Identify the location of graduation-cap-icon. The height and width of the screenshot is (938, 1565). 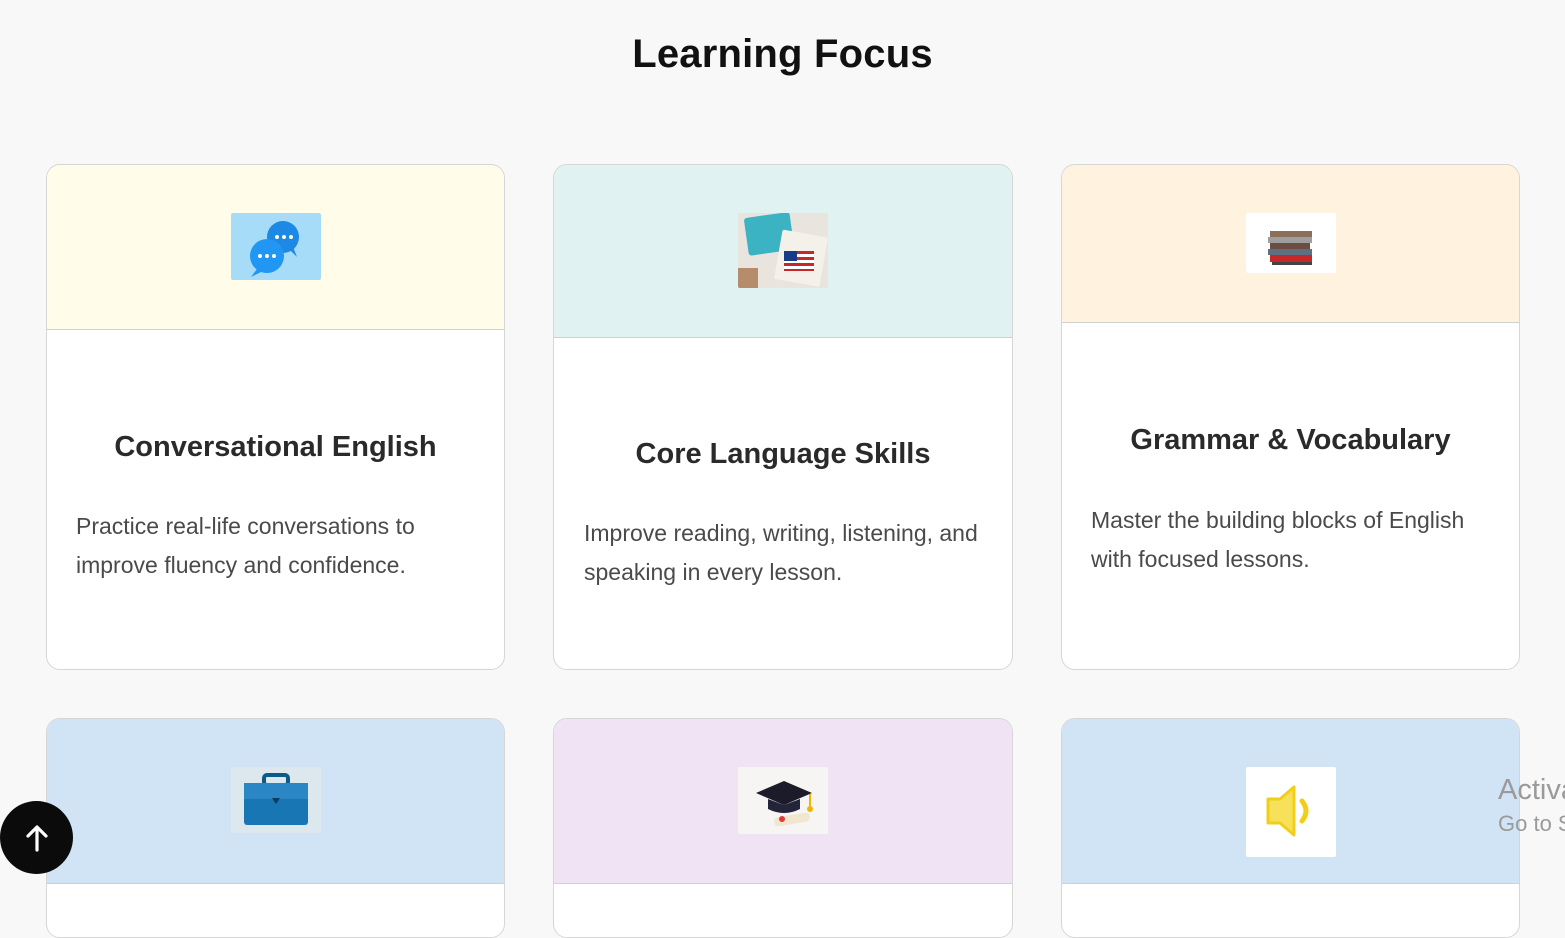
(783, 800).